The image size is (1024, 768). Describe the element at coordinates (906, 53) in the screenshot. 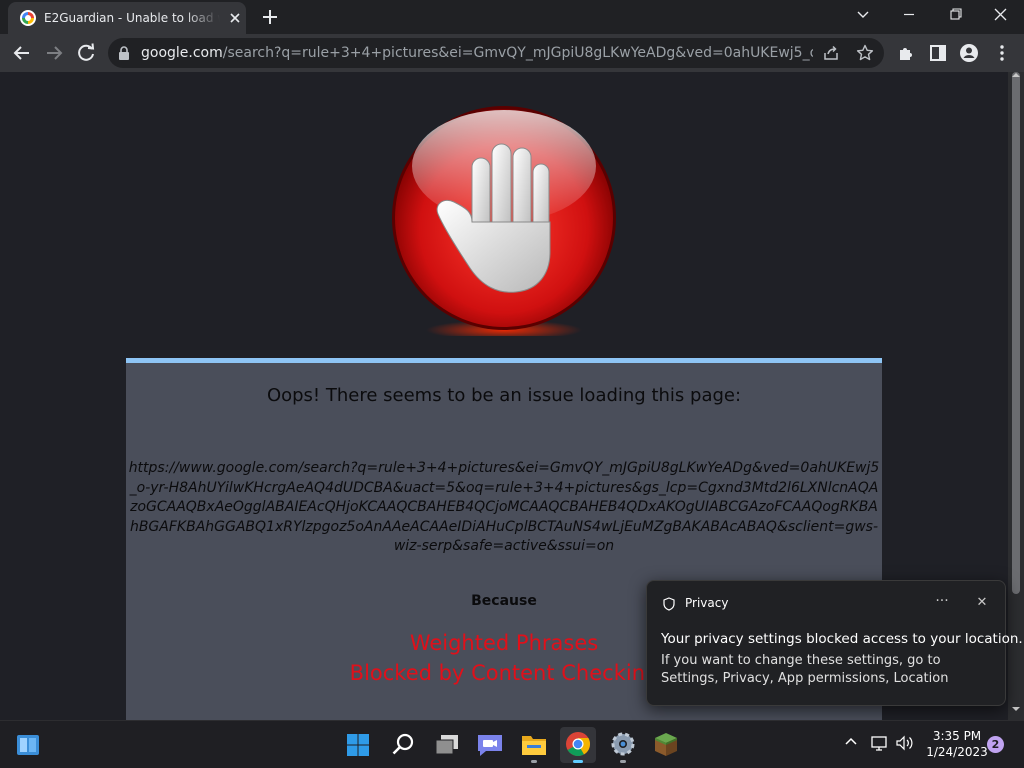

I see `extensions-puzzle-icon` at that location.